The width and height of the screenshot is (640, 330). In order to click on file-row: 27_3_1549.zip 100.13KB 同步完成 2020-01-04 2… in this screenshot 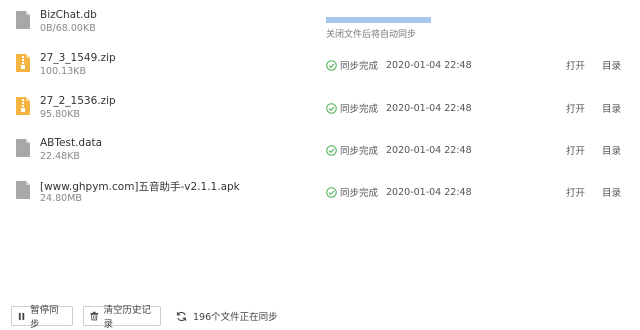, I will do `click(320, 66)`.